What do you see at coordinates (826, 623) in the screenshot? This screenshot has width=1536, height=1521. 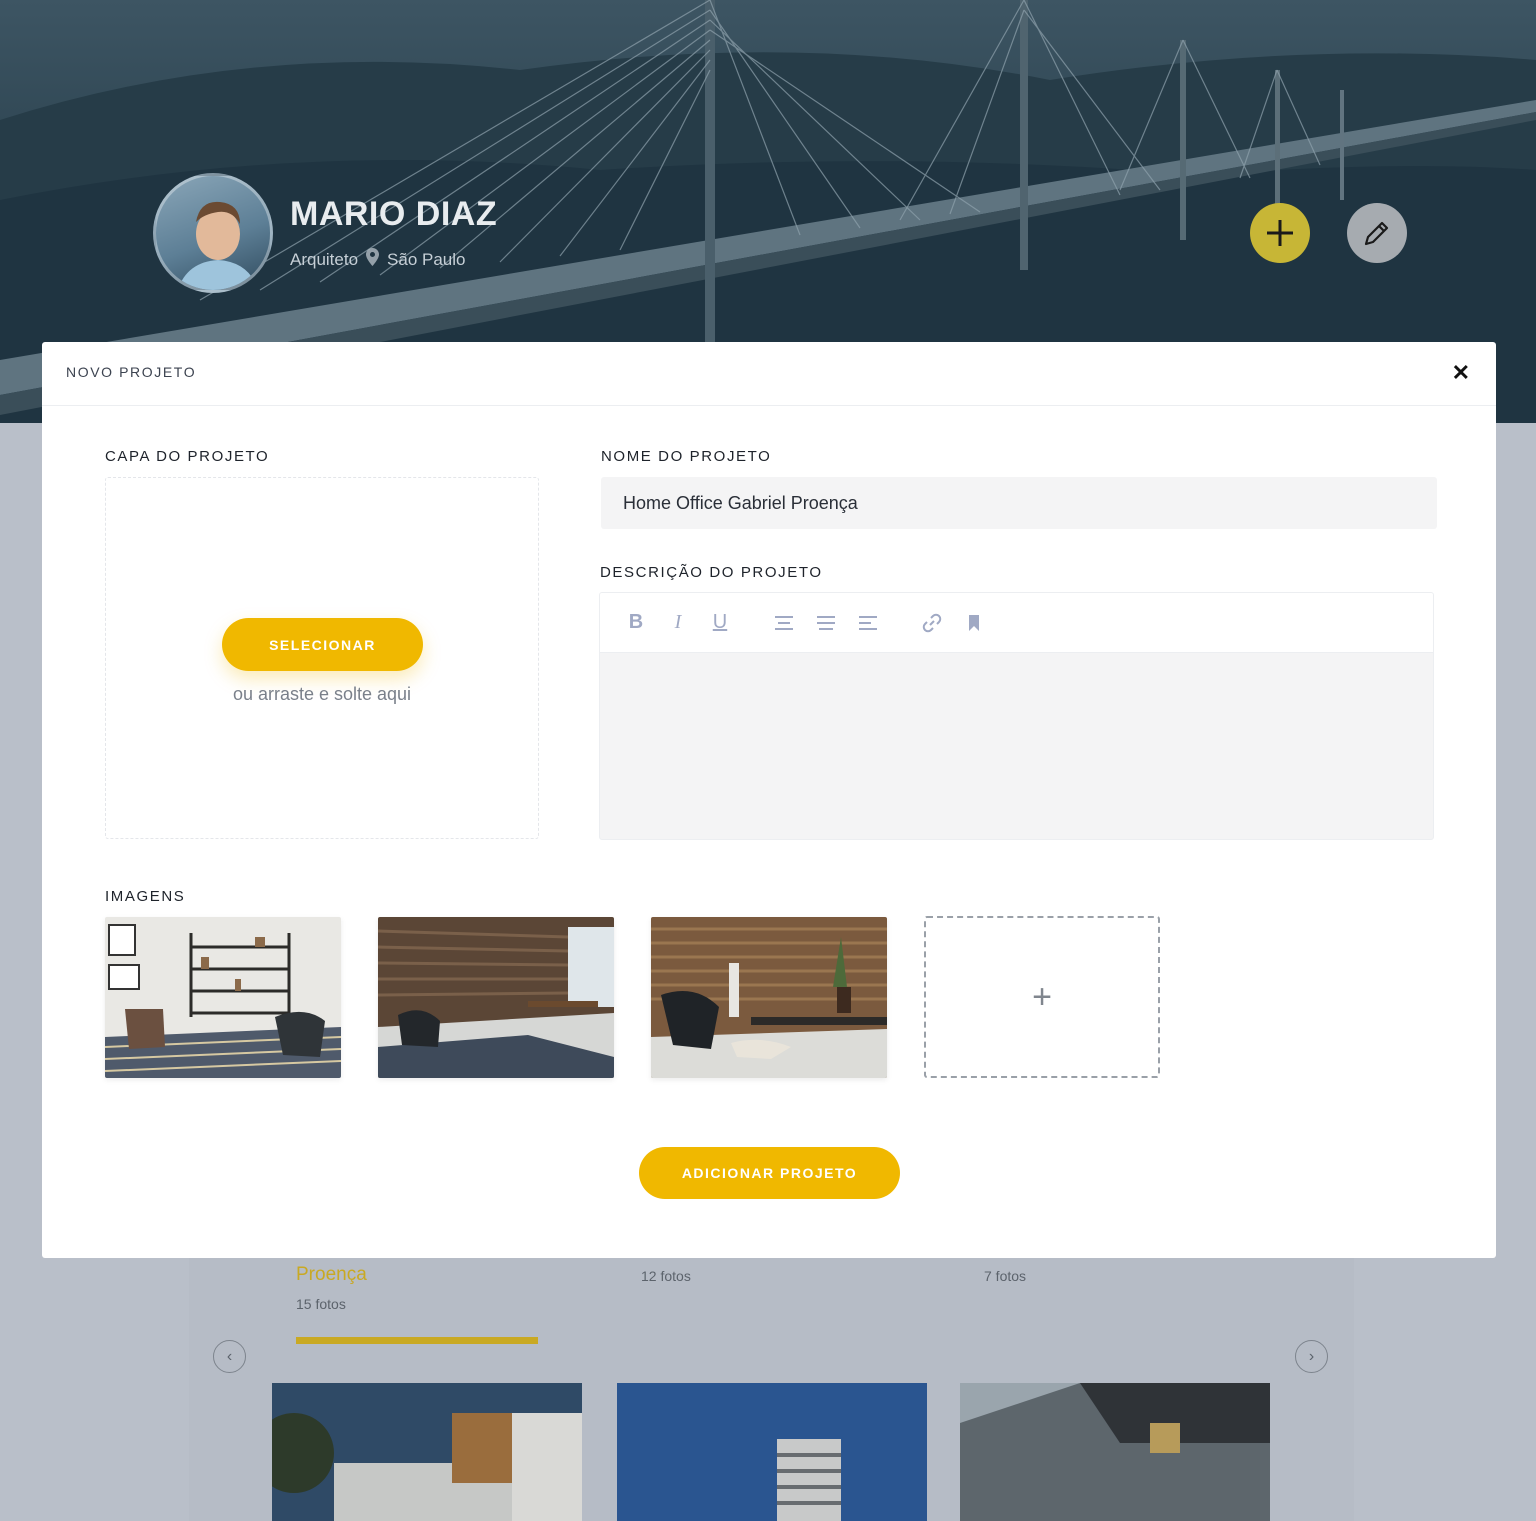 I see `align-justify-icon` at bounding box center [826, 623].